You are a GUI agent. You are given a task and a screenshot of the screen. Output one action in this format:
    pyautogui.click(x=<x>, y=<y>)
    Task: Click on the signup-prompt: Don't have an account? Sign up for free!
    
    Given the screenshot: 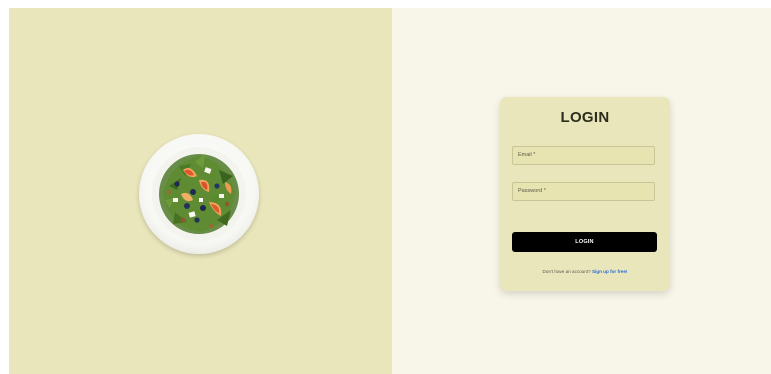 What is the action you would take?
    pyautogui.click(x=585, y=271)
    